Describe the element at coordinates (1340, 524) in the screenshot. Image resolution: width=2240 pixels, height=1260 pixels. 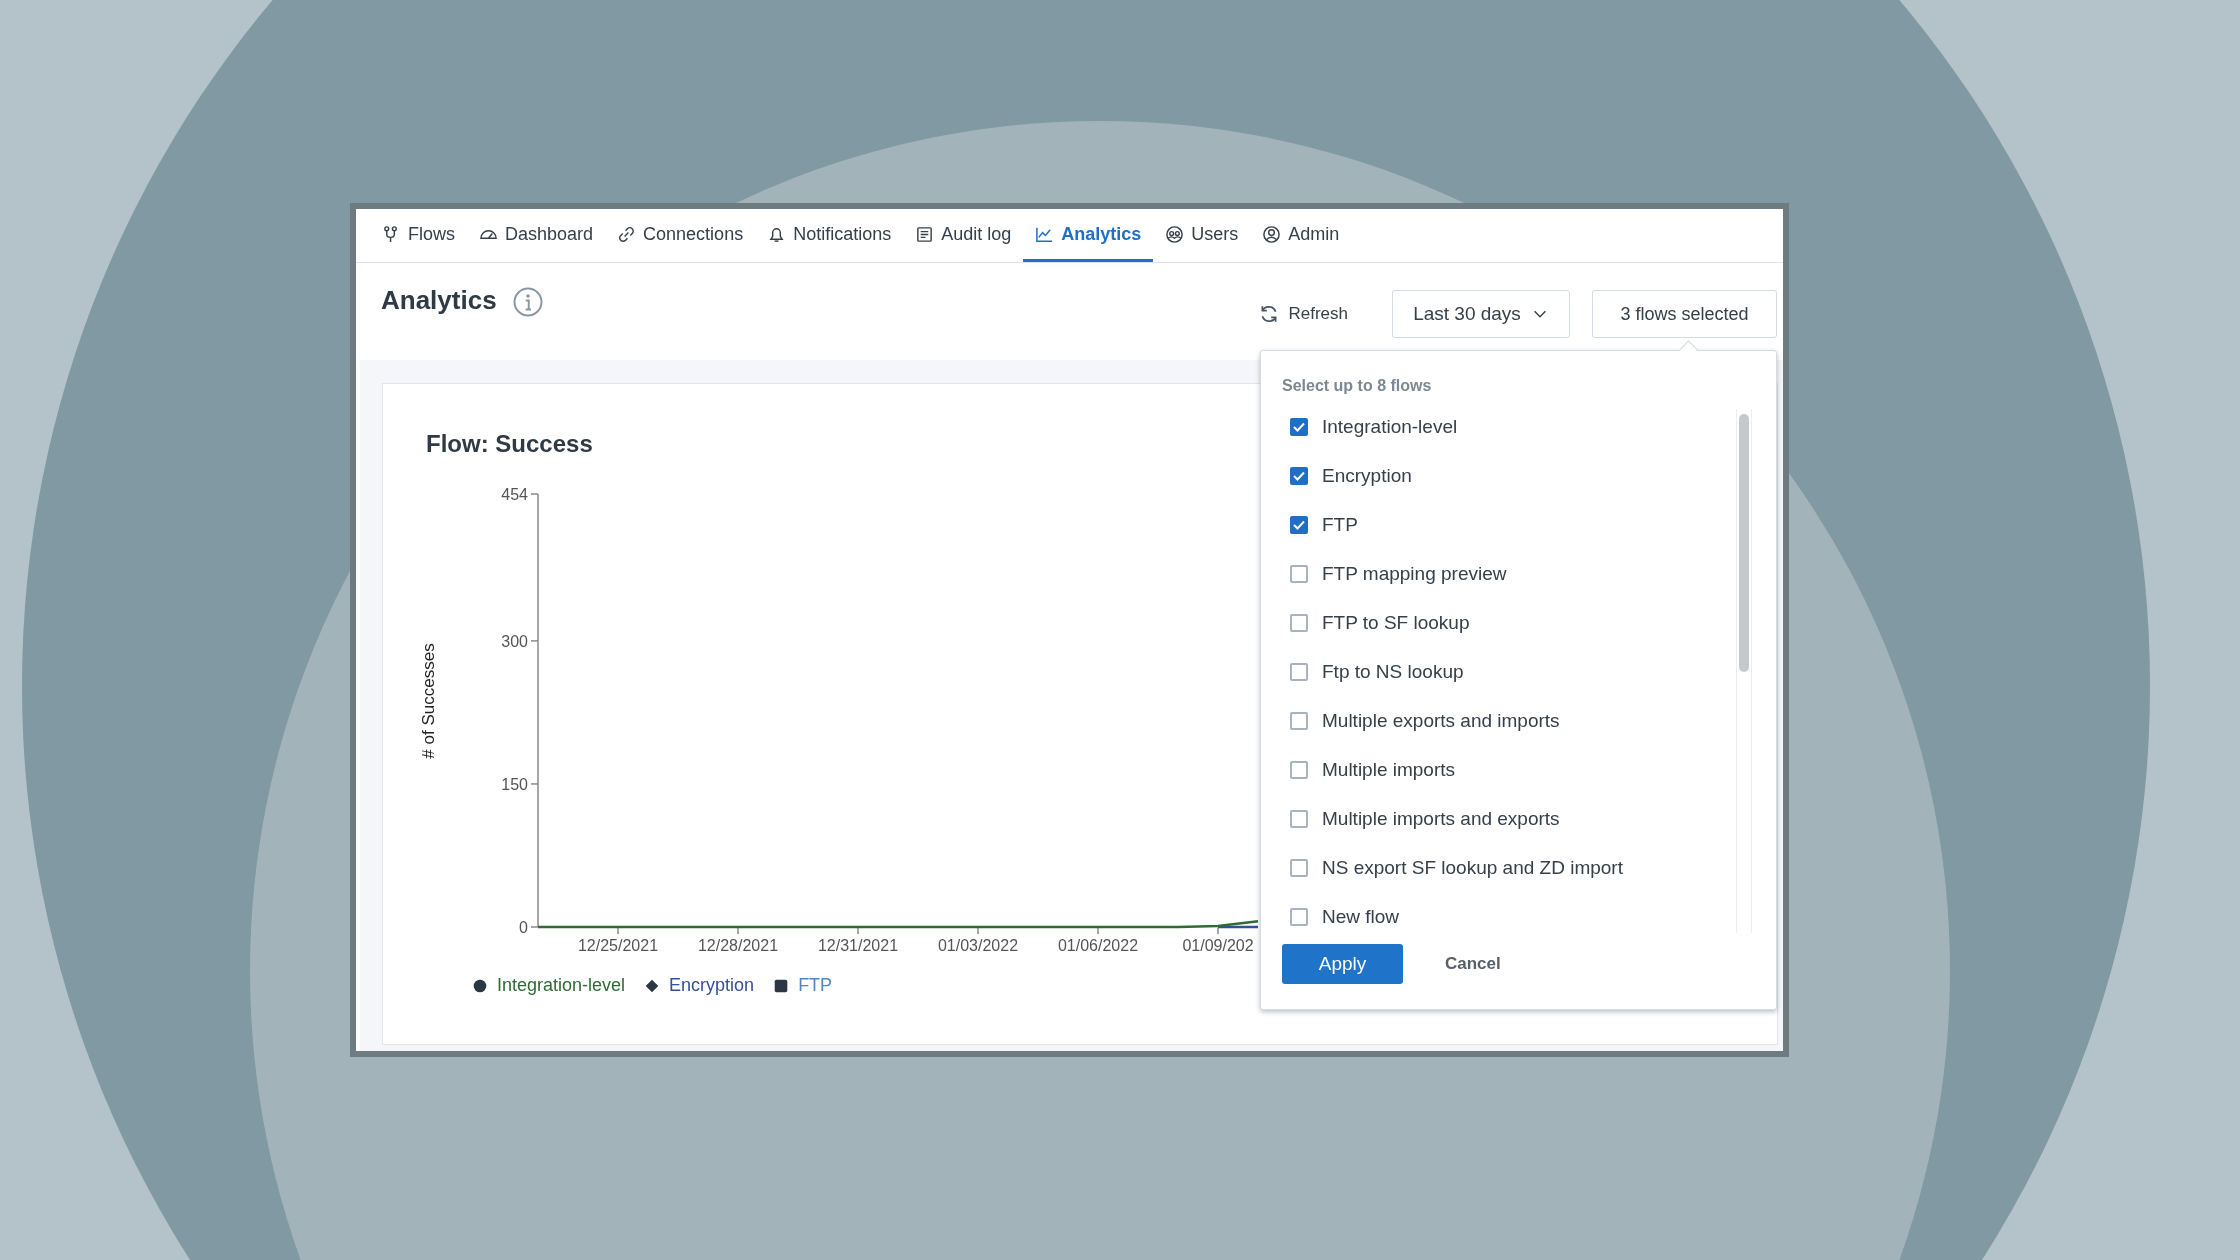
I see `checkbox-label: FTP` at that location.